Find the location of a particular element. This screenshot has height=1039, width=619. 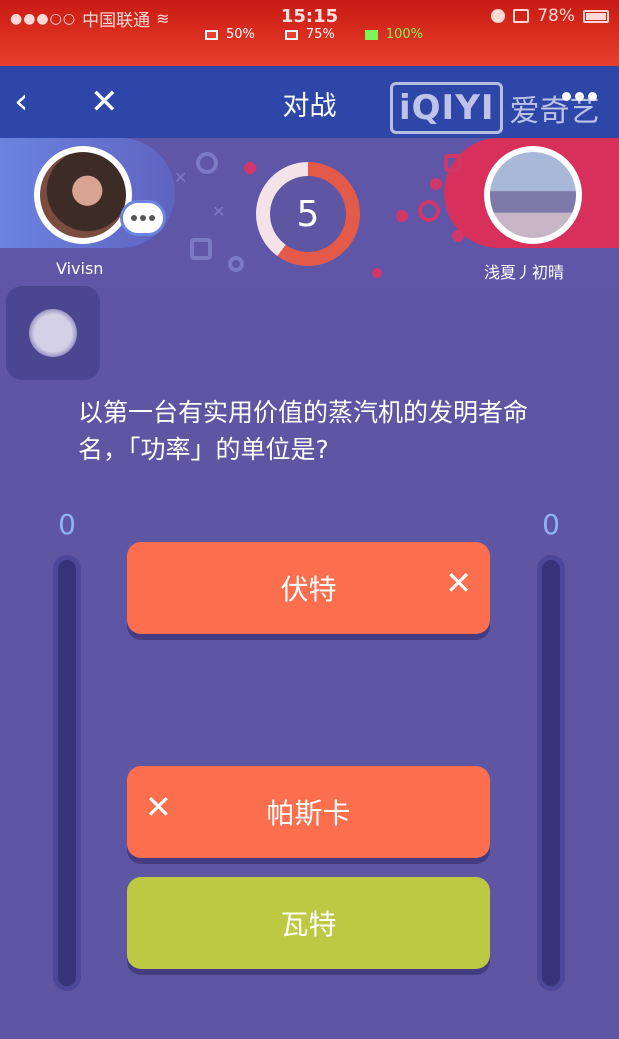

answer-option-3: 瓦特 is located at coordinates (308, 923).